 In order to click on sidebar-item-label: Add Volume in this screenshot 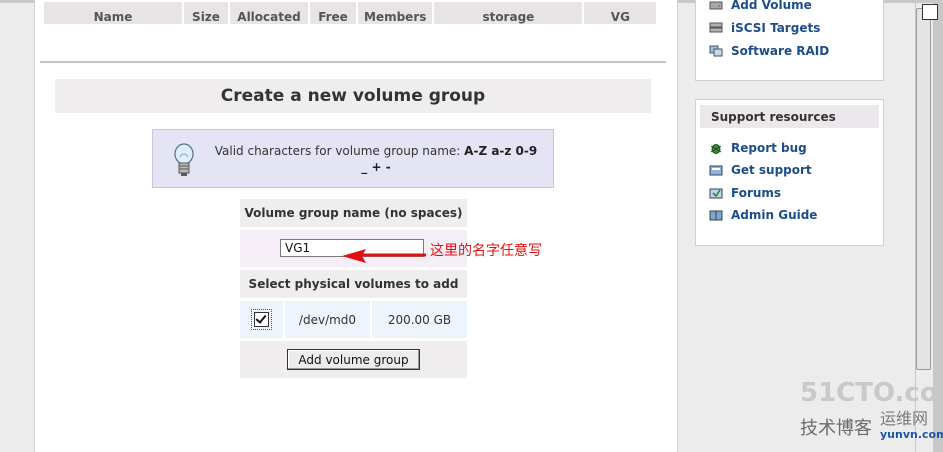, I will do `click(771, 6)`.